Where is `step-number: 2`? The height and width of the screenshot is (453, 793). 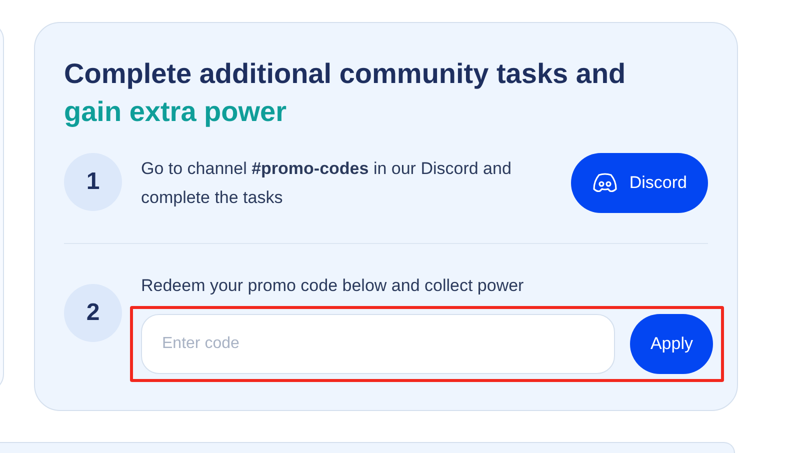
step-number: 2 is located at coordinates (93, 313).